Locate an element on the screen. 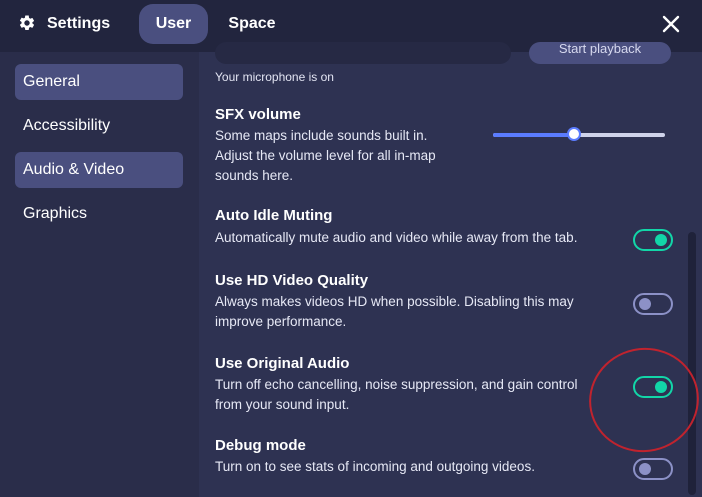 The width and height of the screenshot is (702, 497). tab-space: Space is located at coordinates (252, 24).